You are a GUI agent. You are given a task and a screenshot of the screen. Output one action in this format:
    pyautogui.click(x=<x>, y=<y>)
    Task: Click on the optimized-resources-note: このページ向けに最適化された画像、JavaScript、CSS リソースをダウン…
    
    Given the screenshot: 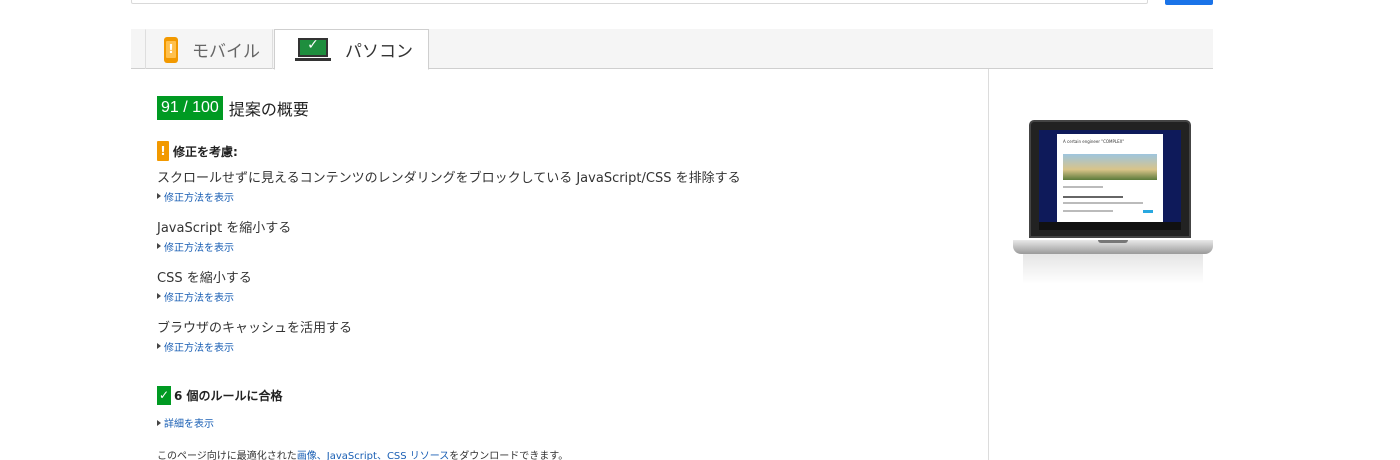 What is the action you would take?
    pyautogui.click(x=363, y=455)
    